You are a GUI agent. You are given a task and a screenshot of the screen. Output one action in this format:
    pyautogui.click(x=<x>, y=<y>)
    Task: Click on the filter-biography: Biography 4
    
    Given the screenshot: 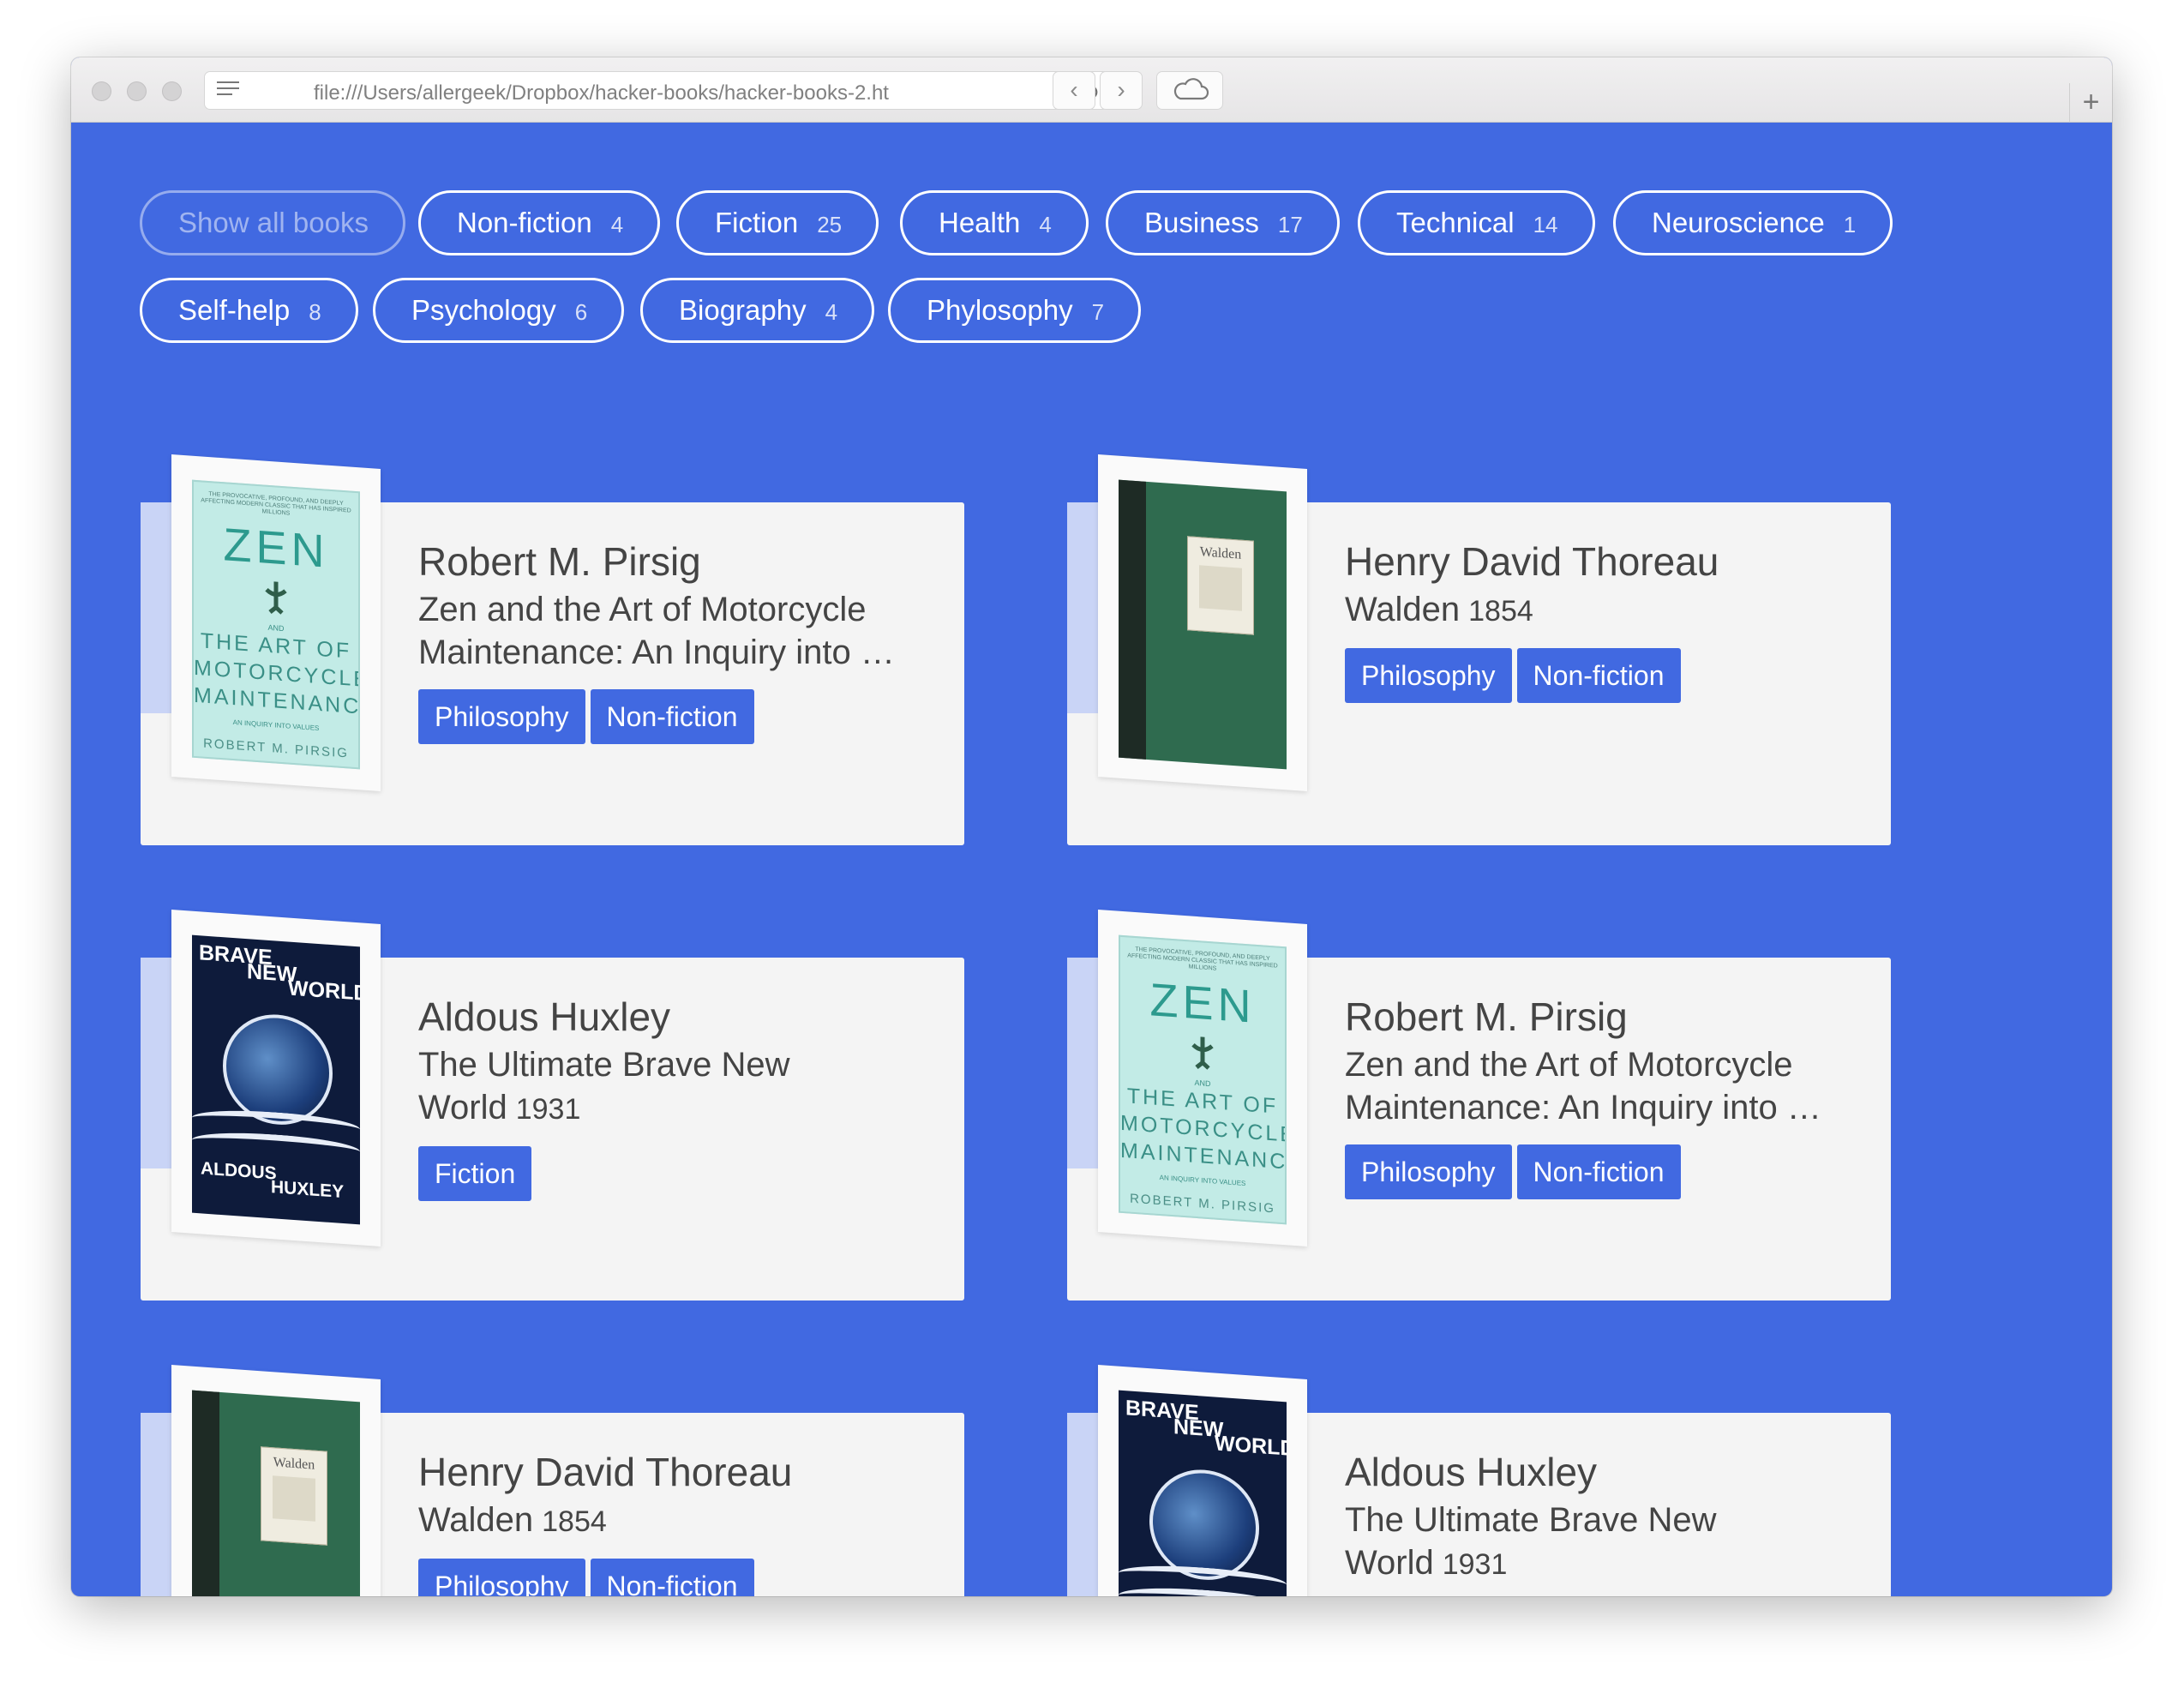 What is the action you would take?
    pyautogui.click(x=757, y=310)
    